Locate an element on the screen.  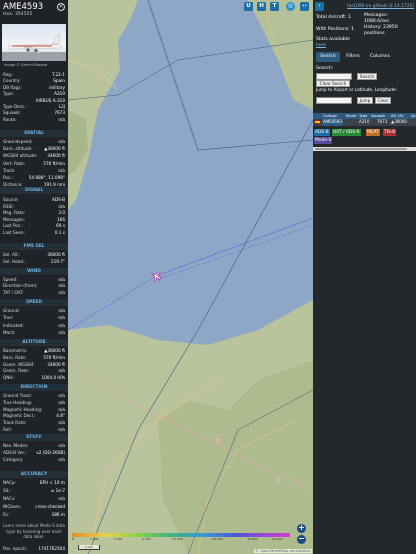
direction-row: Track Rate: n/a is located at coordinates (34, 423).